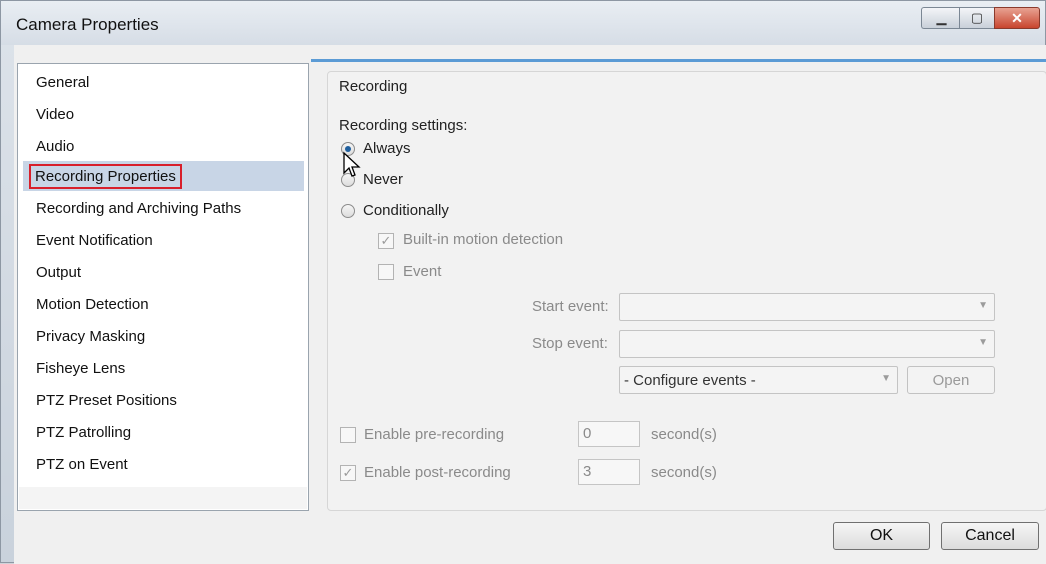 The image size is (1046, 564). I want to click on nav-item-motion-detection: Motion Detection, so click(163, 304).